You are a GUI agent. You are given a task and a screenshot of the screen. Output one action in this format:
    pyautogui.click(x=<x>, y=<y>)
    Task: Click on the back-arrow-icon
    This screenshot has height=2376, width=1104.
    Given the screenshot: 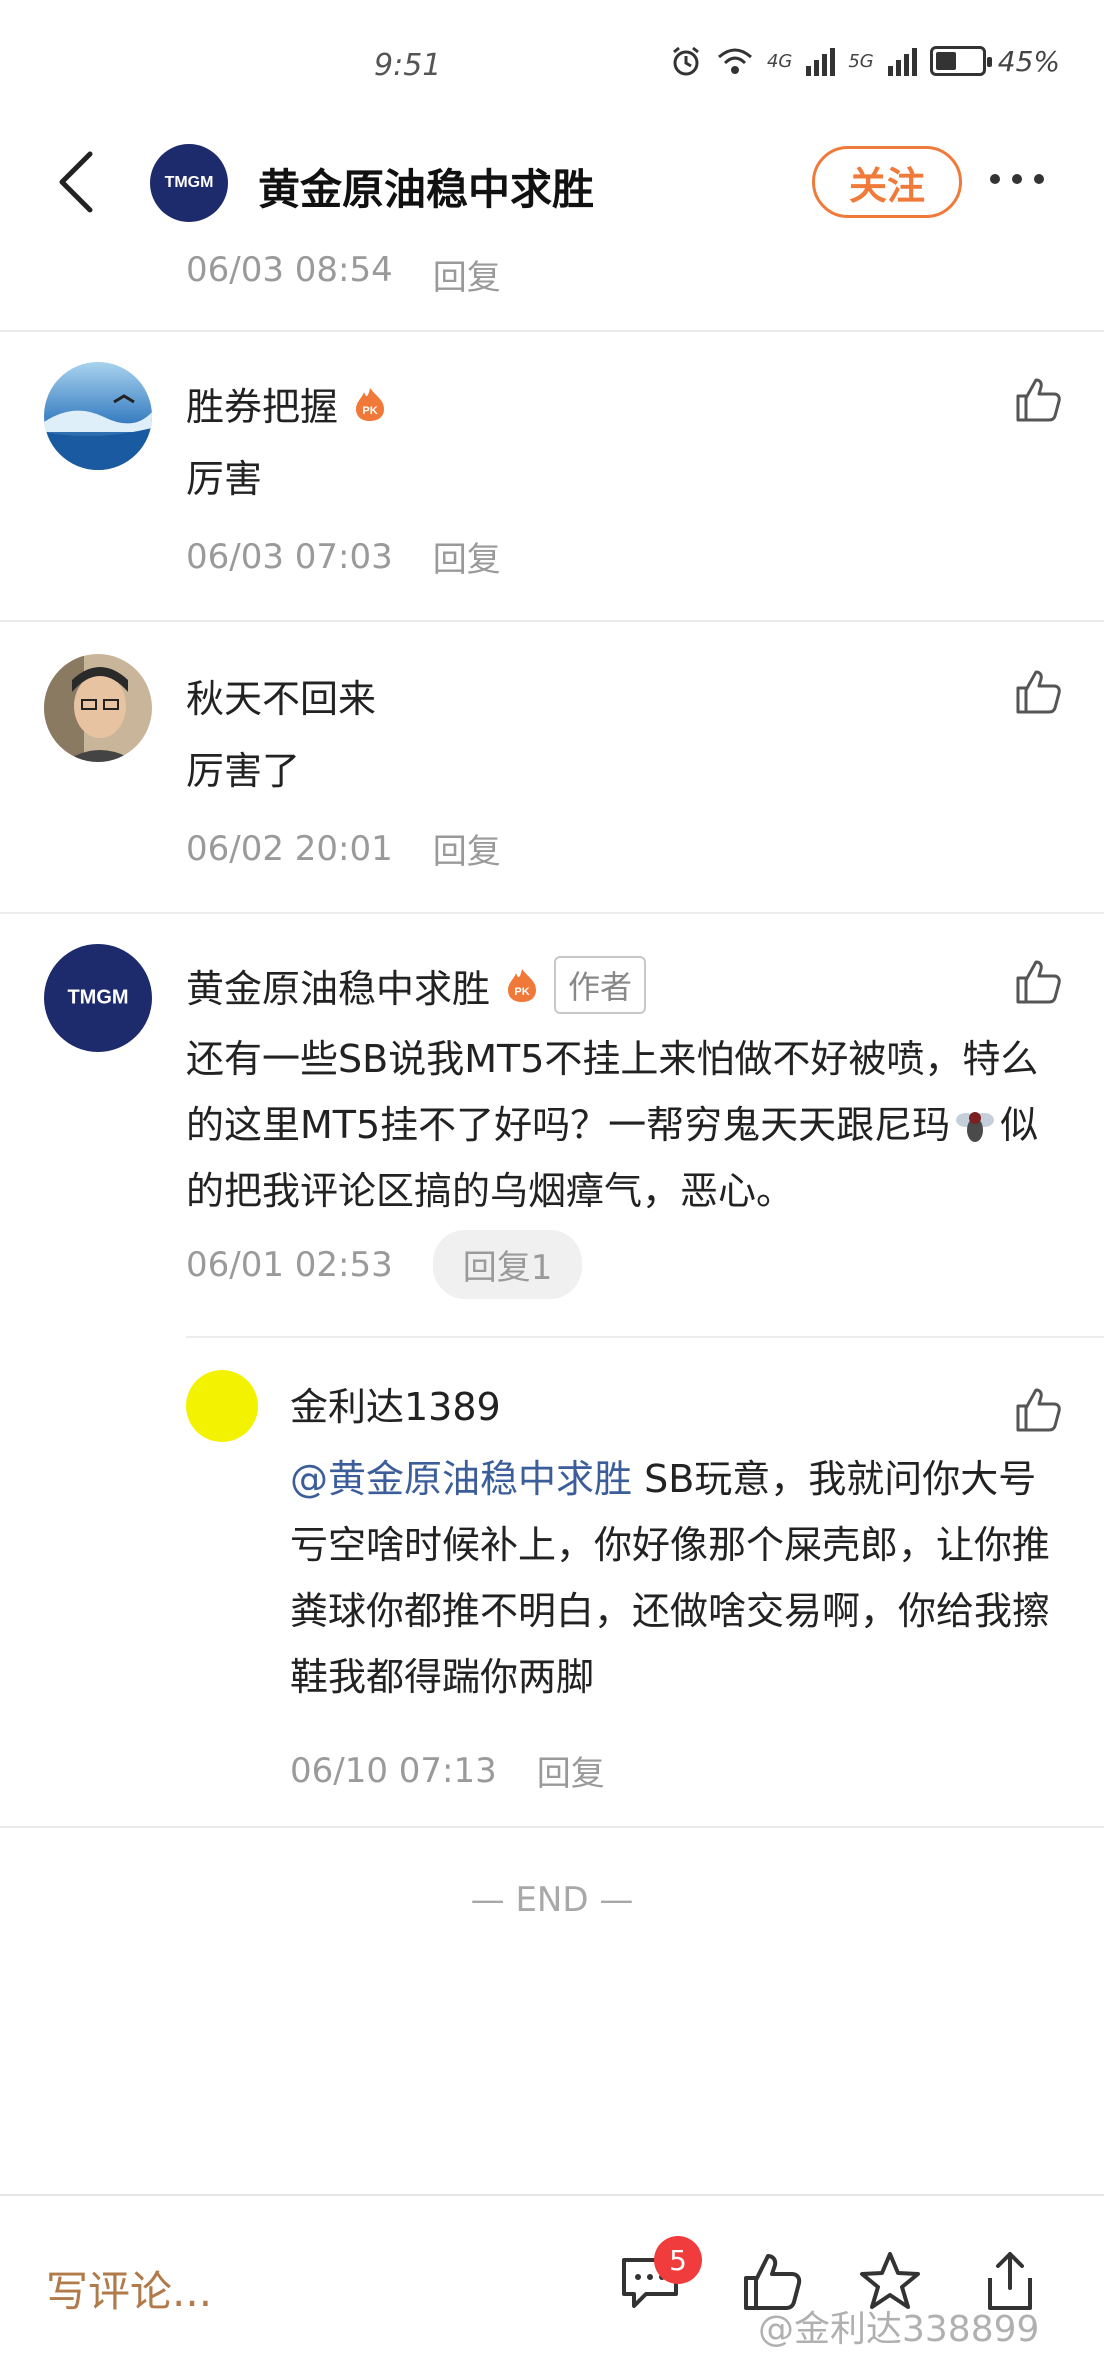 What is the action you would take?
    pyautogui.click(x=76, y=182)
    